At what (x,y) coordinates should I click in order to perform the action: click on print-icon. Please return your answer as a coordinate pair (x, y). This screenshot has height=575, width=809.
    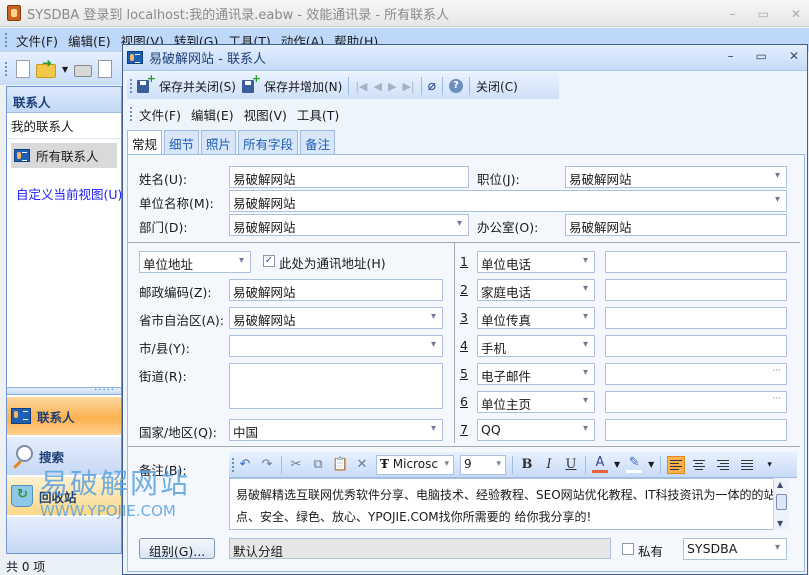
    Looking at the image, I should click on (83, 71).